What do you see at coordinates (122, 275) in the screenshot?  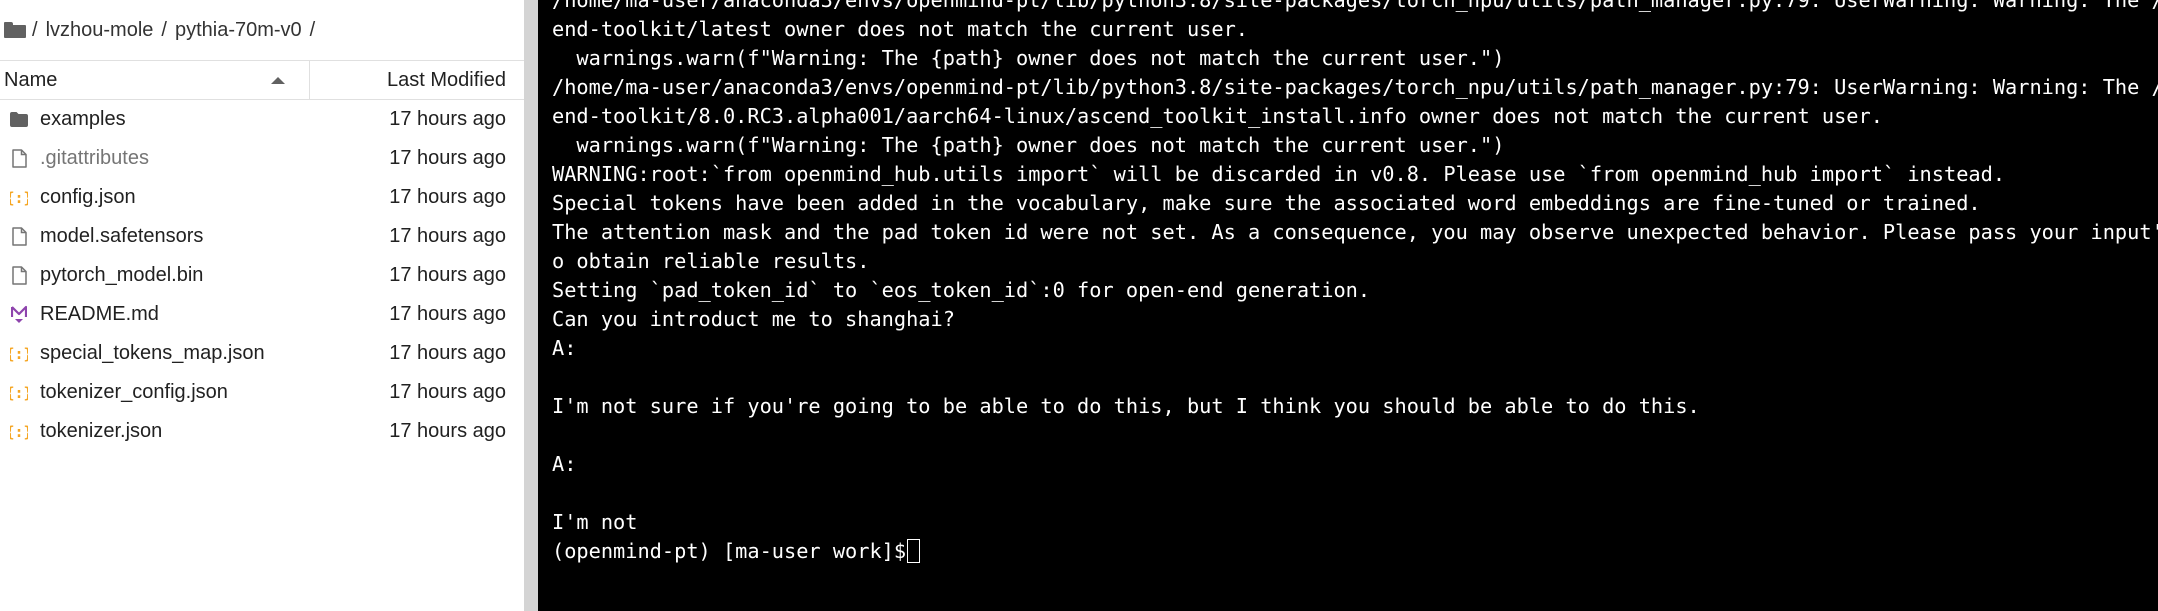 I see `file-name: pytorch_model.bin` at bounding box center [122, 275].